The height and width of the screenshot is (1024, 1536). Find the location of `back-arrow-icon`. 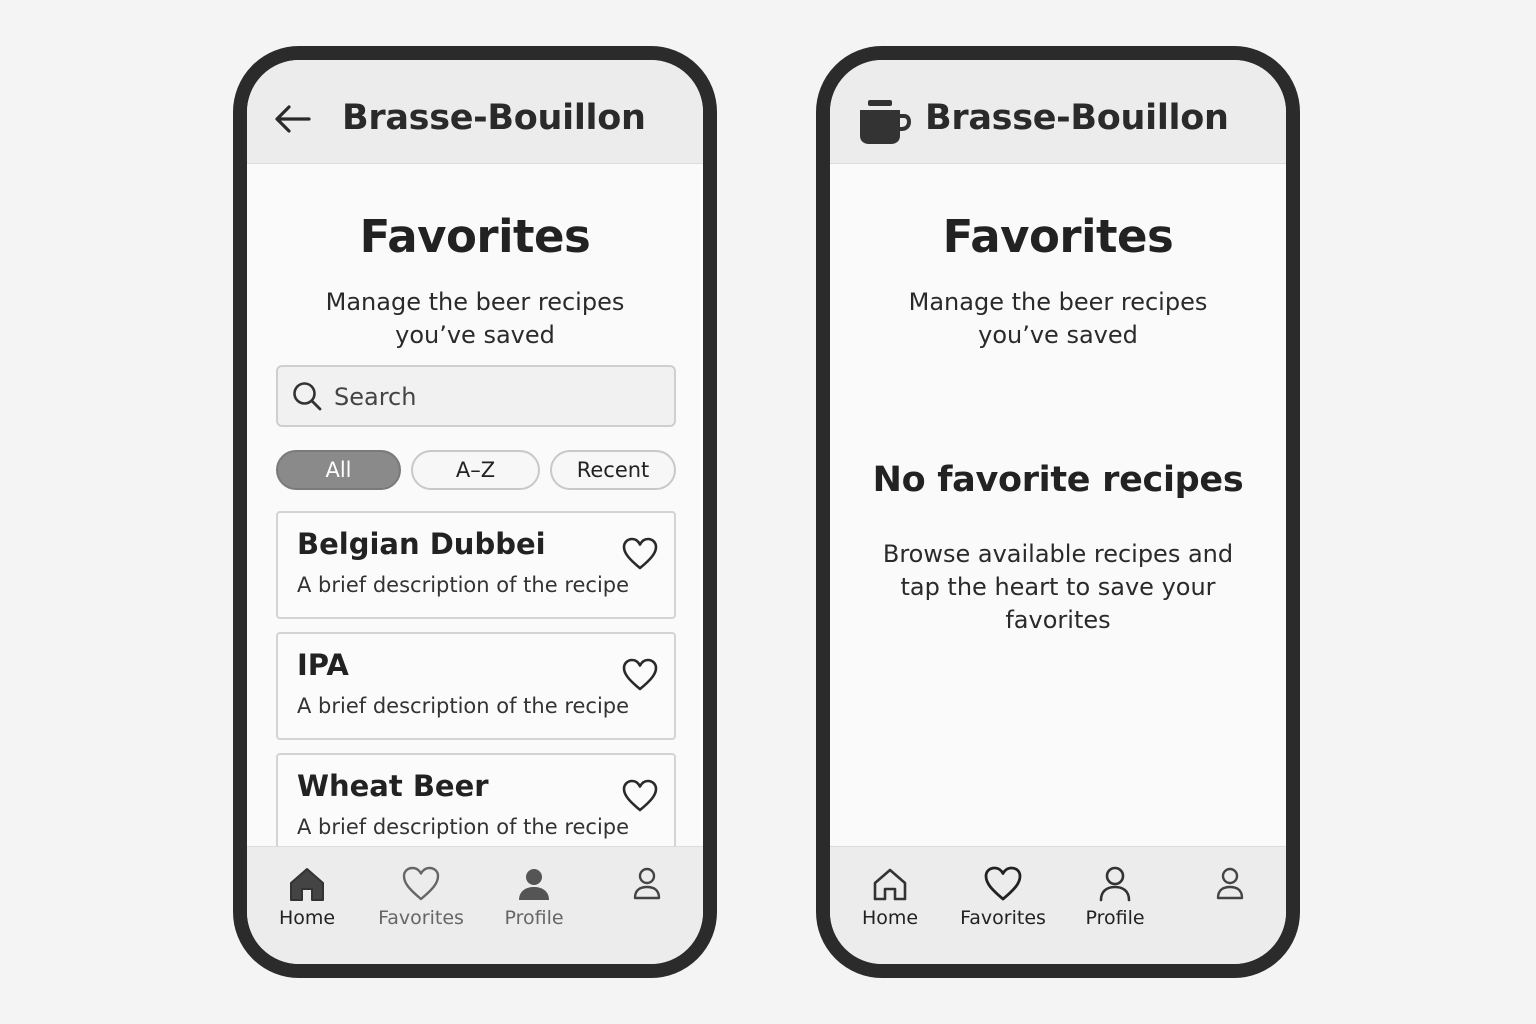

back-arrow-icon is located at coordinates (293, 119).